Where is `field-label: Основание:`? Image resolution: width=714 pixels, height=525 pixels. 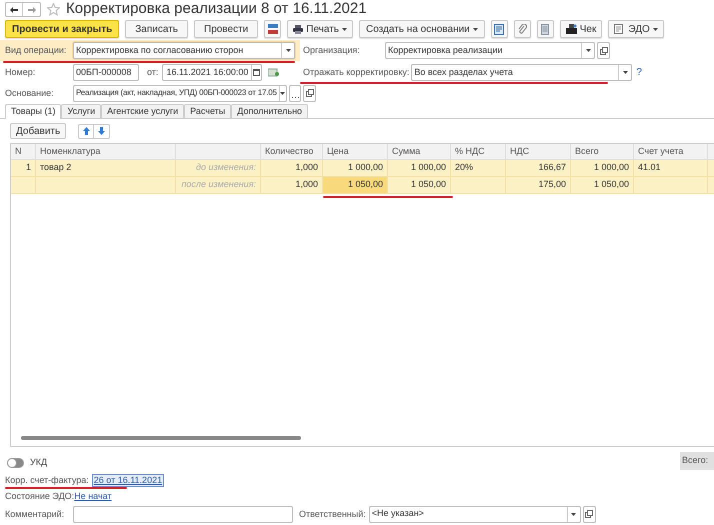 field-label: Основание: is located at coordinates (30, 93).